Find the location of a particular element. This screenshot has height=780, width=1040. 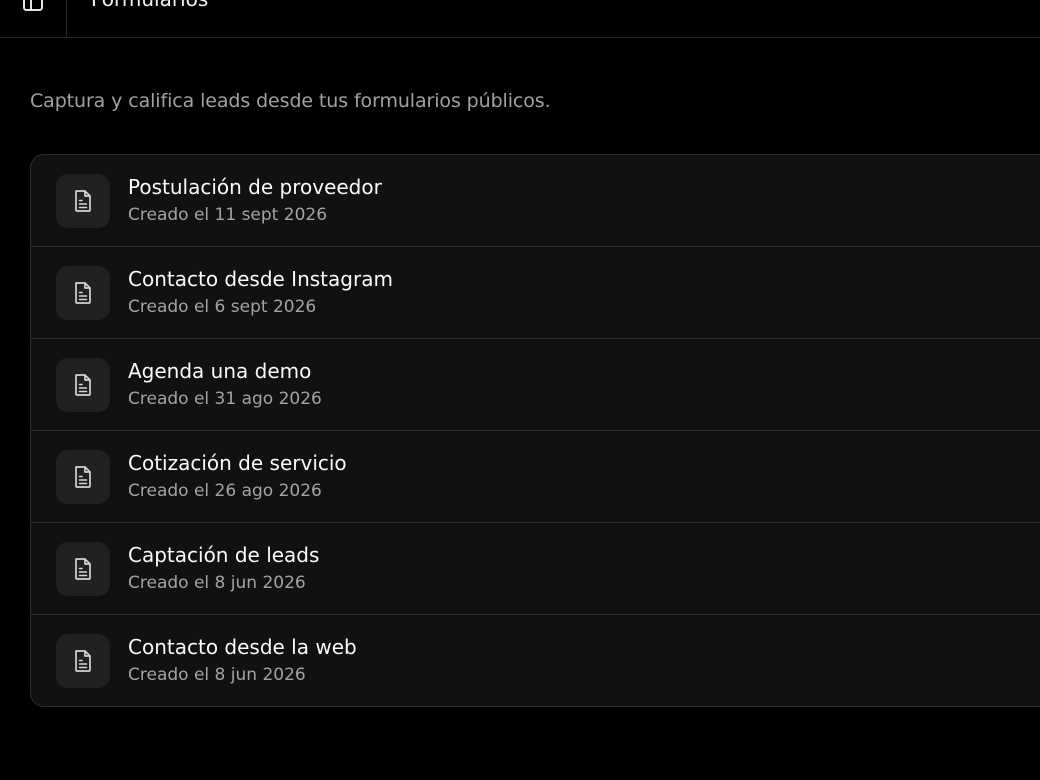

form-name: Cotización de servicio is located at coordinates (237, 463).